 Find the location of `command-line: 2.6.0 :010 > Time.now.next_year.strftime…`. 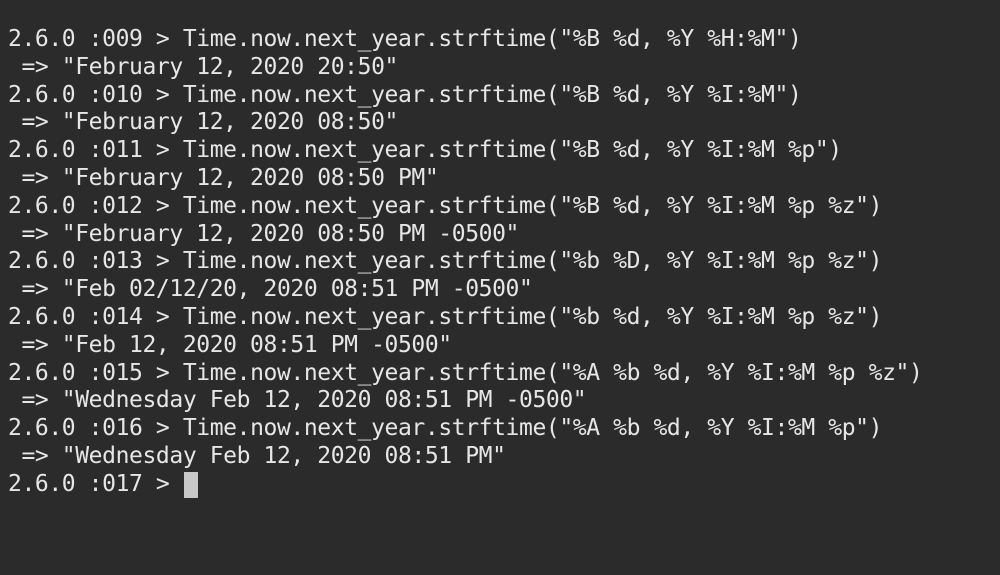

command-line: 2.6.0 :010 > Time.now.next_year.strftime… is located at coordinates (504, 96).